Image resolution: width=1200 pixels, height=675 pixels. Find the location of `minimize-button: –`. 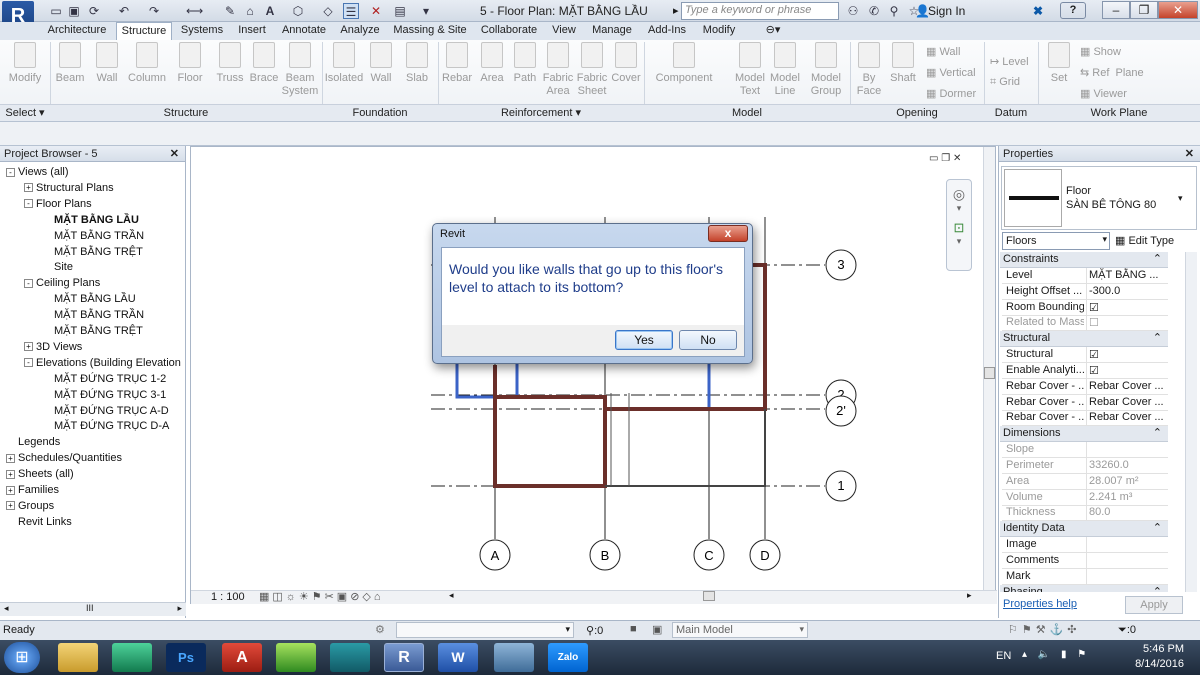

minimize-button: – is located at coordinates (1116, 10).